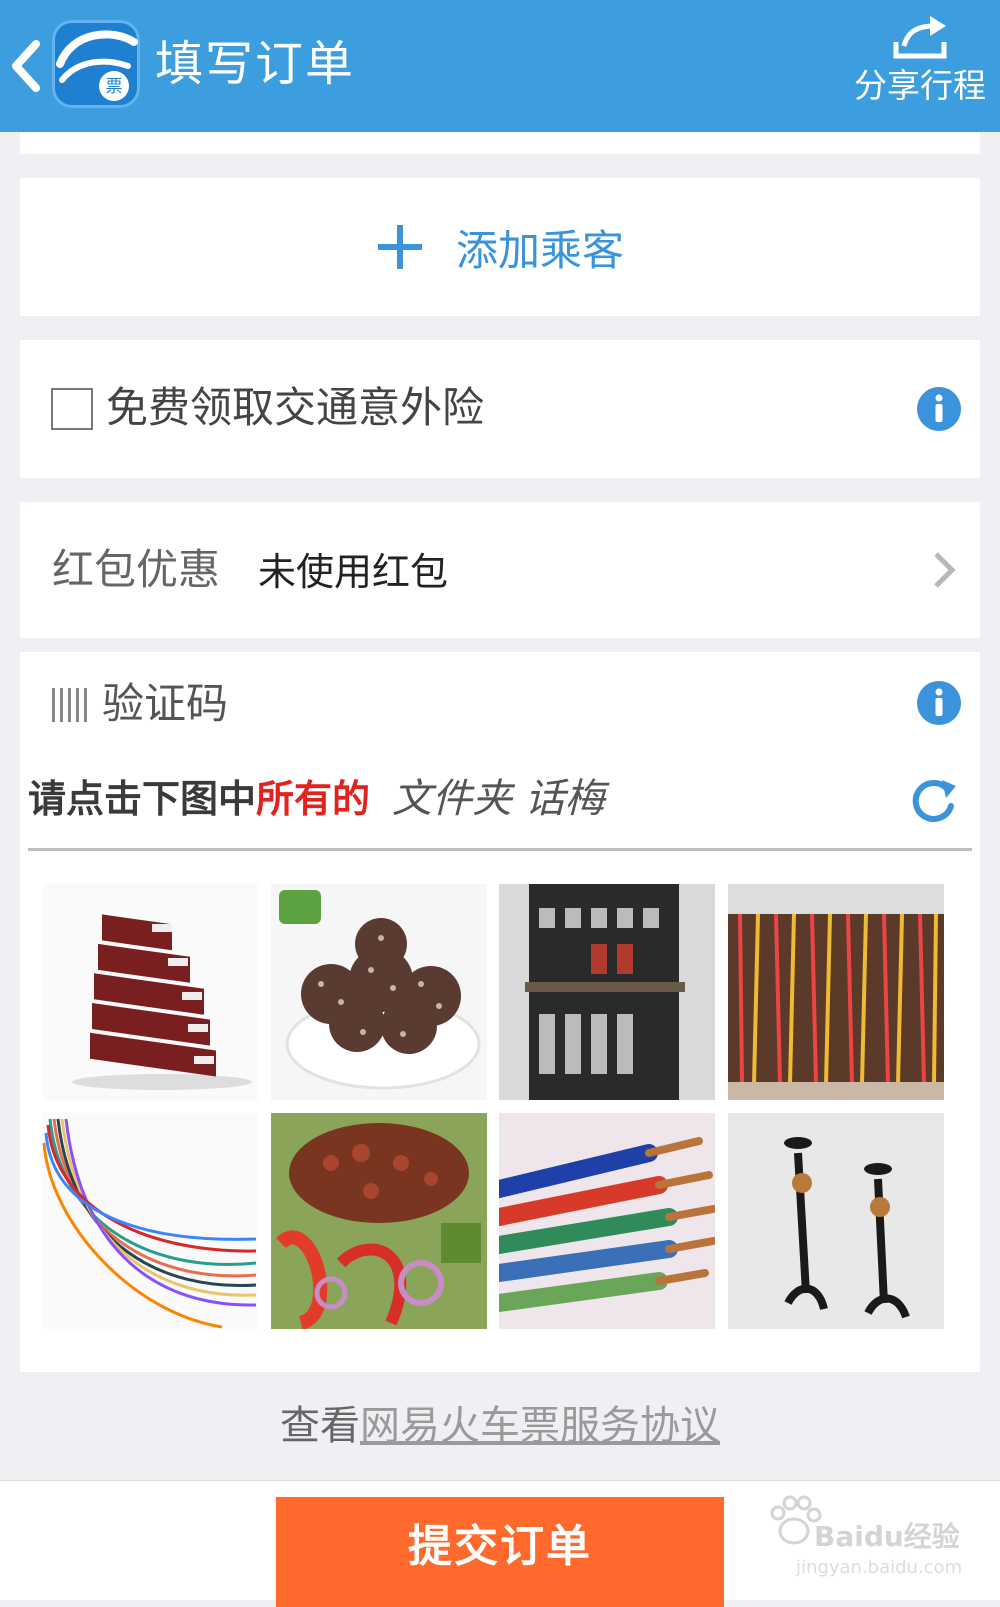  I want to click on page-title: 填写订单, so click(255, 64).